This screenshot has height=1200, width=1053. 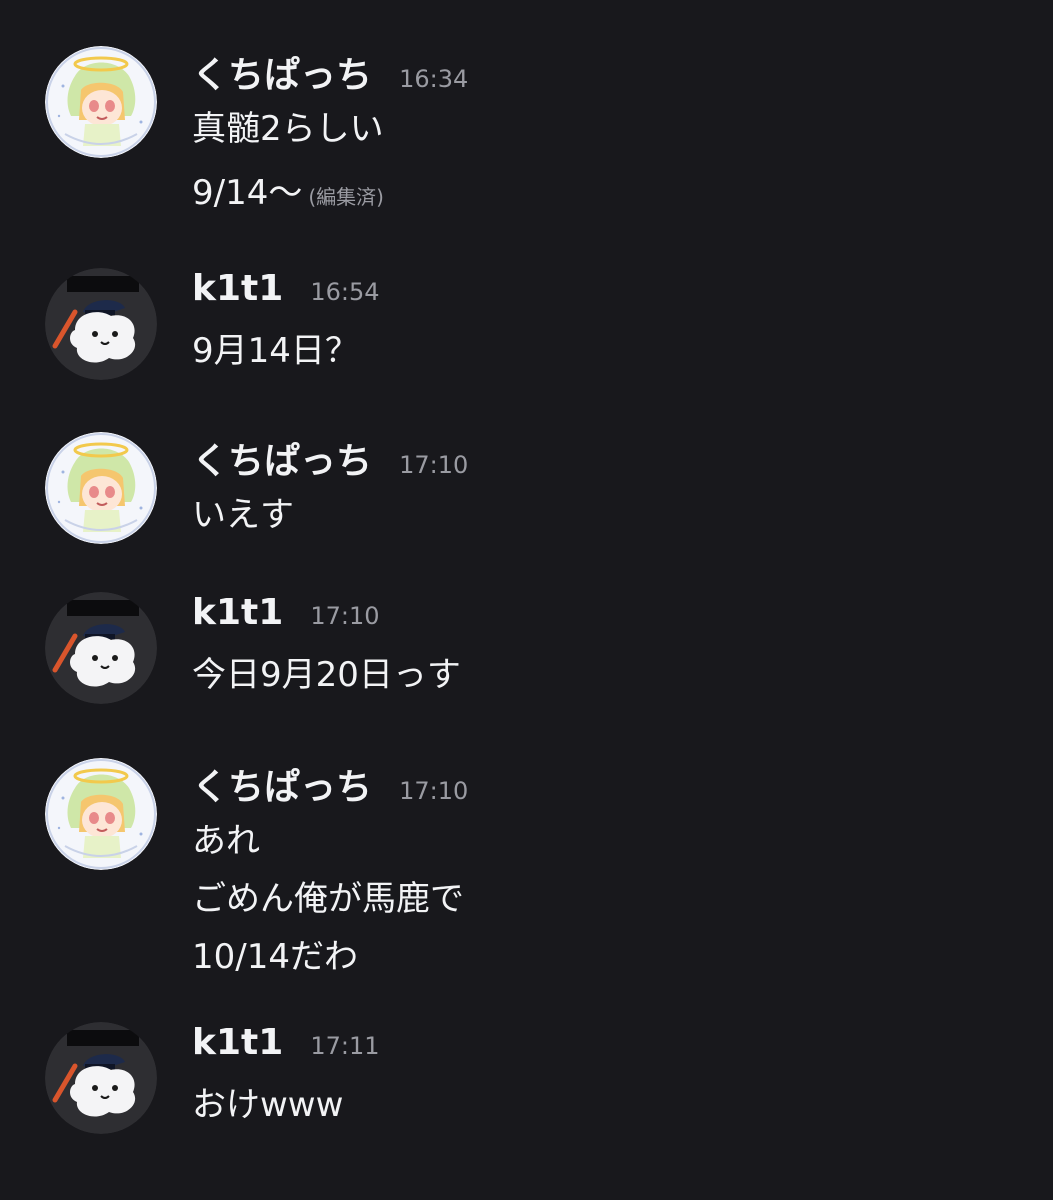 I want to click on message-line: 今日9月20日っす, so click(x=326, y=675).